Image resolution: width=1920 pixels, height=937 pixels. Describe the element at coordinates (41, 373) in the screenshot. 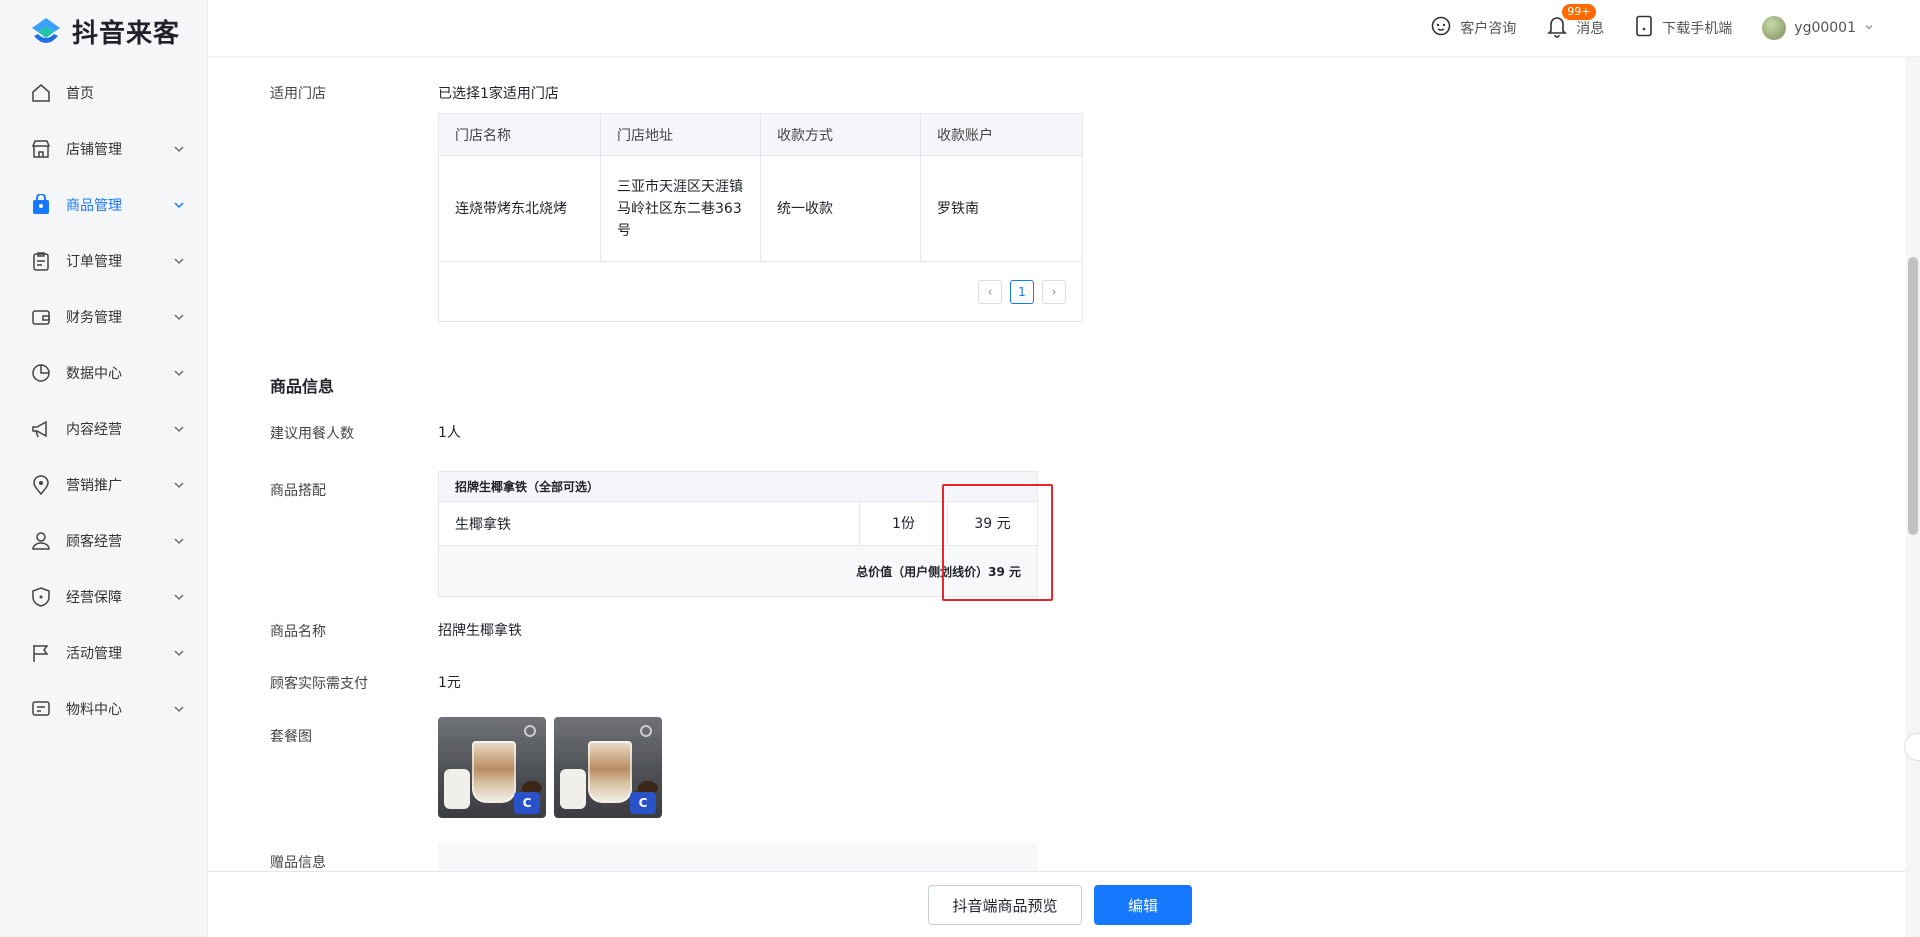

I see `pie-chart-icon` at that location.